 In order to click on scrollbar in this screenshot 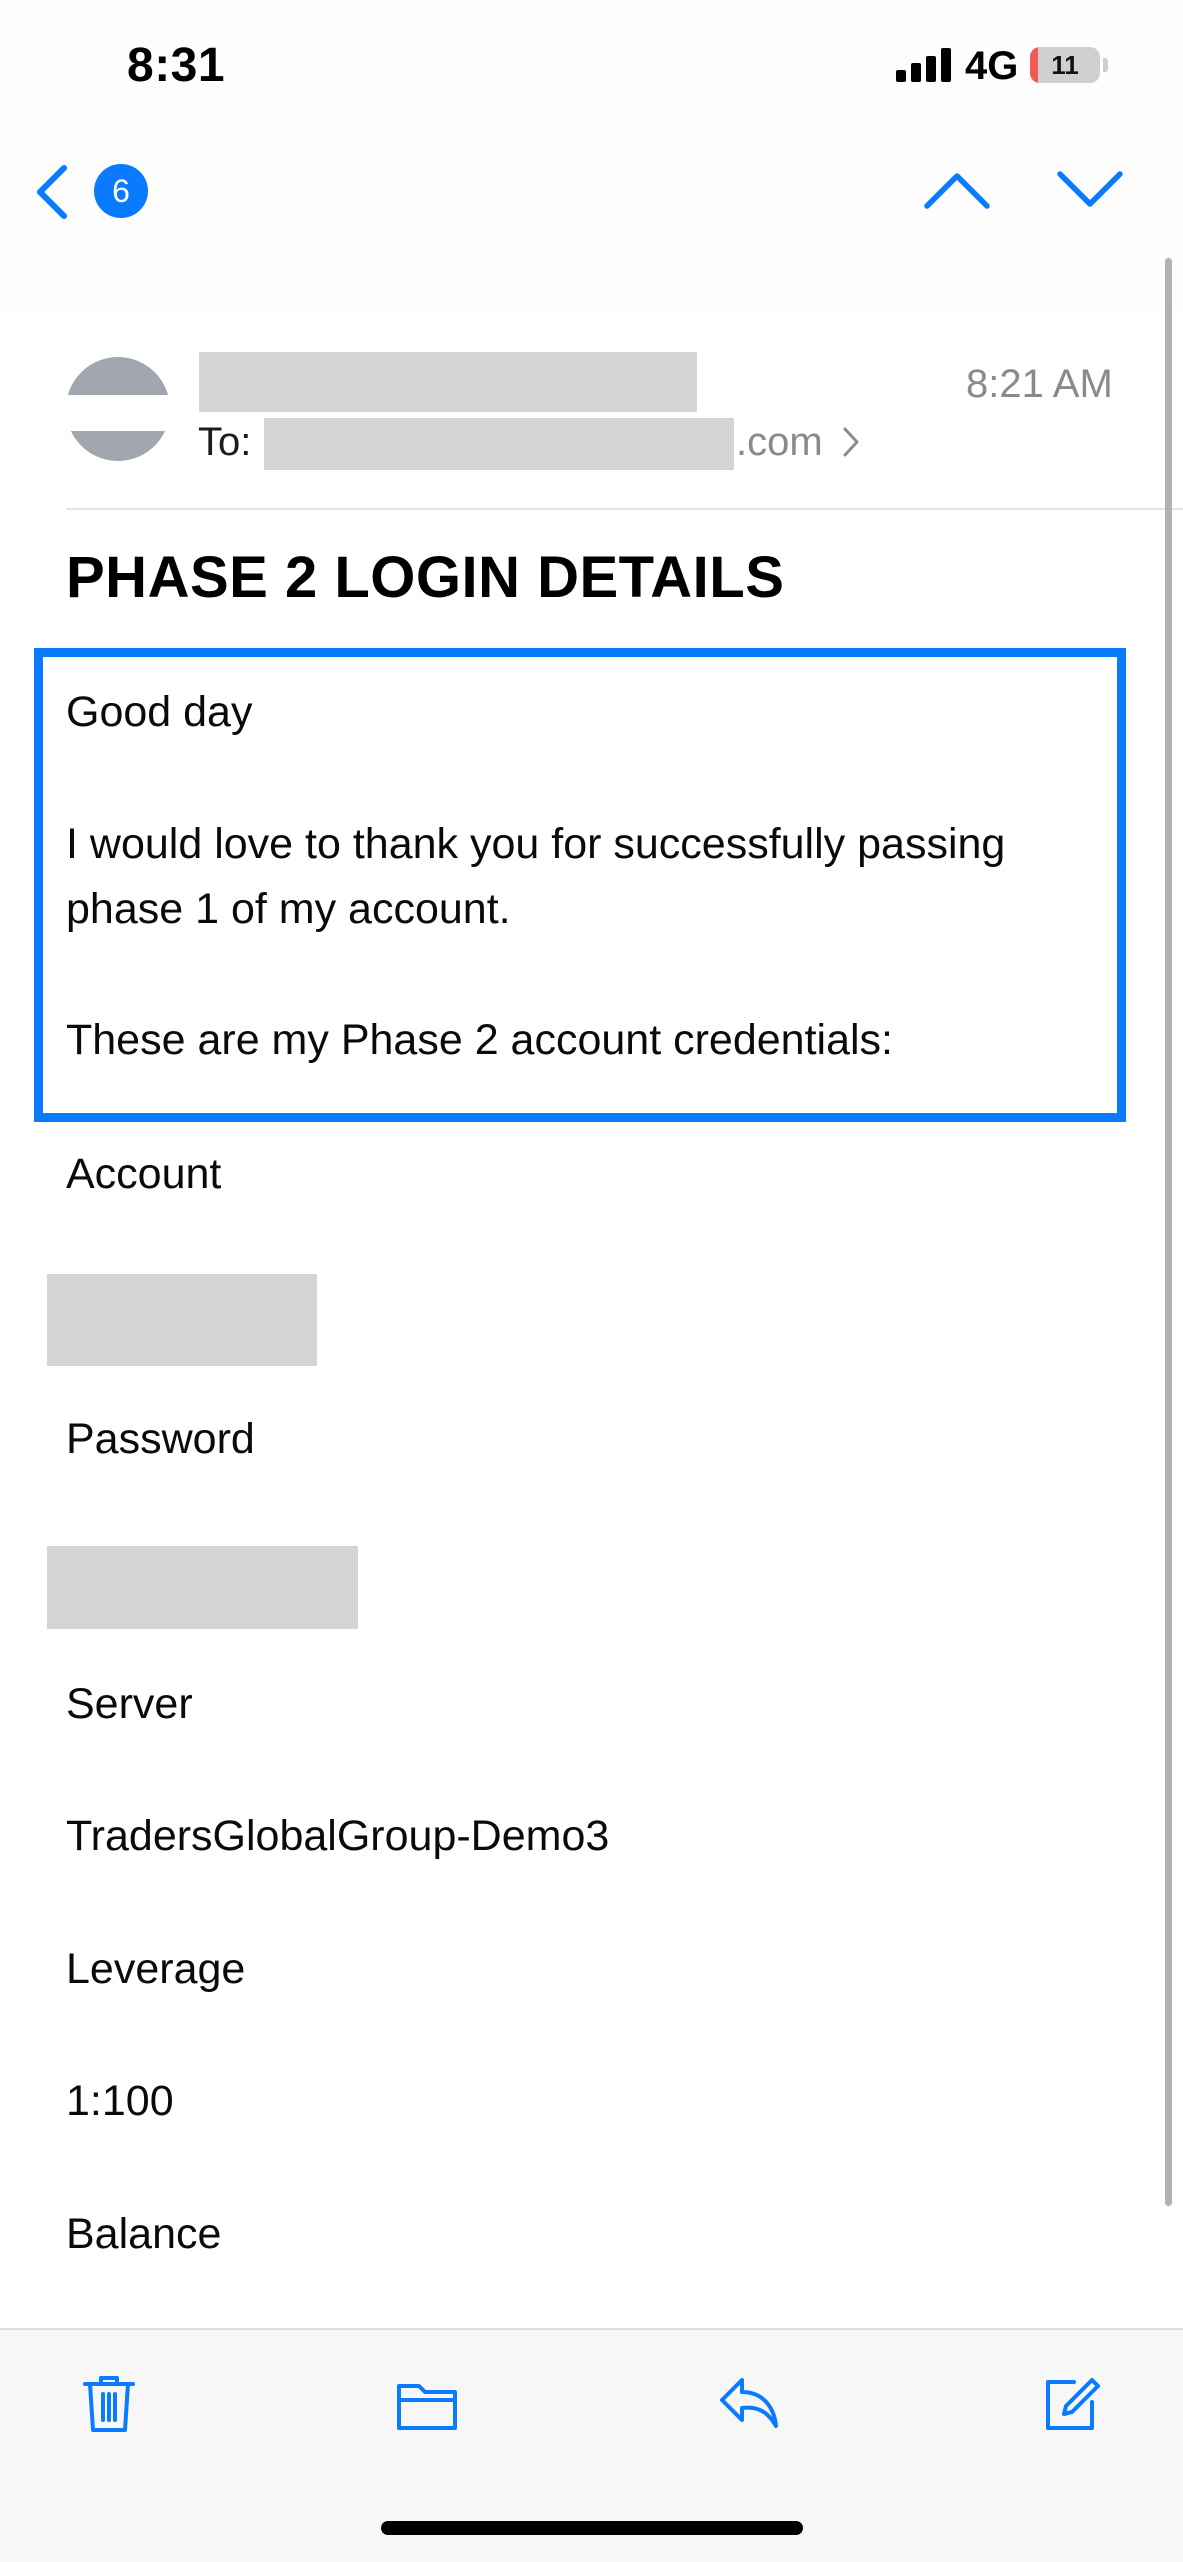, I will do `click(1168, 1232)`.